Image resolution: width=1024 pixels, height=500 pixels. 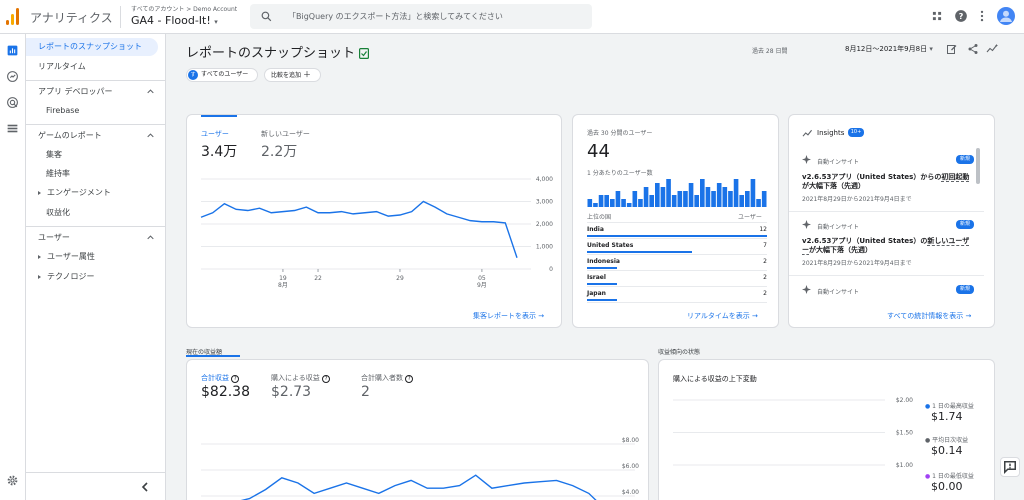 What do you see at coordinates (225, 74) in the screenshot?
I see `segment-chip-label: すべてのユーザー` at bounding box center [225, 74].